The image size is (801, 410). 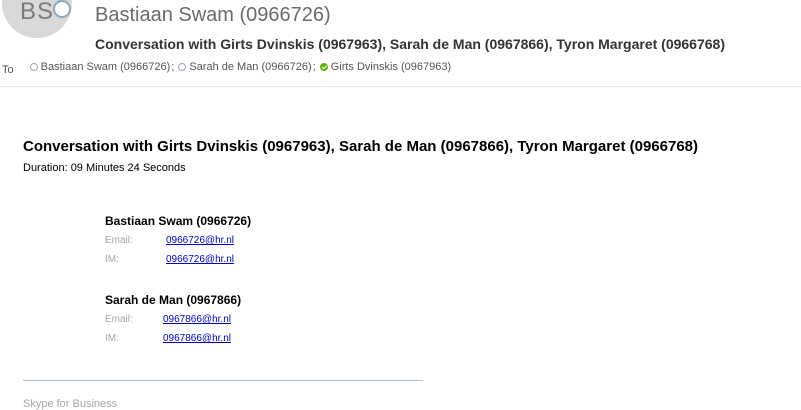 I want to click on footer-divider, so click(x=223, y=380).